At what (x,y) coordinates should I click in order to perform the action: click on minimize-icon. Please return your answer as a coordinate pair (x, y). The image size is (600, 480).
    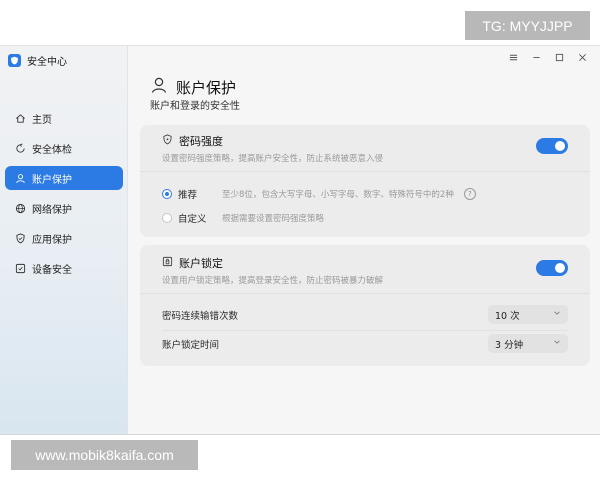
    Looking at the image, I should click on (536, 57).